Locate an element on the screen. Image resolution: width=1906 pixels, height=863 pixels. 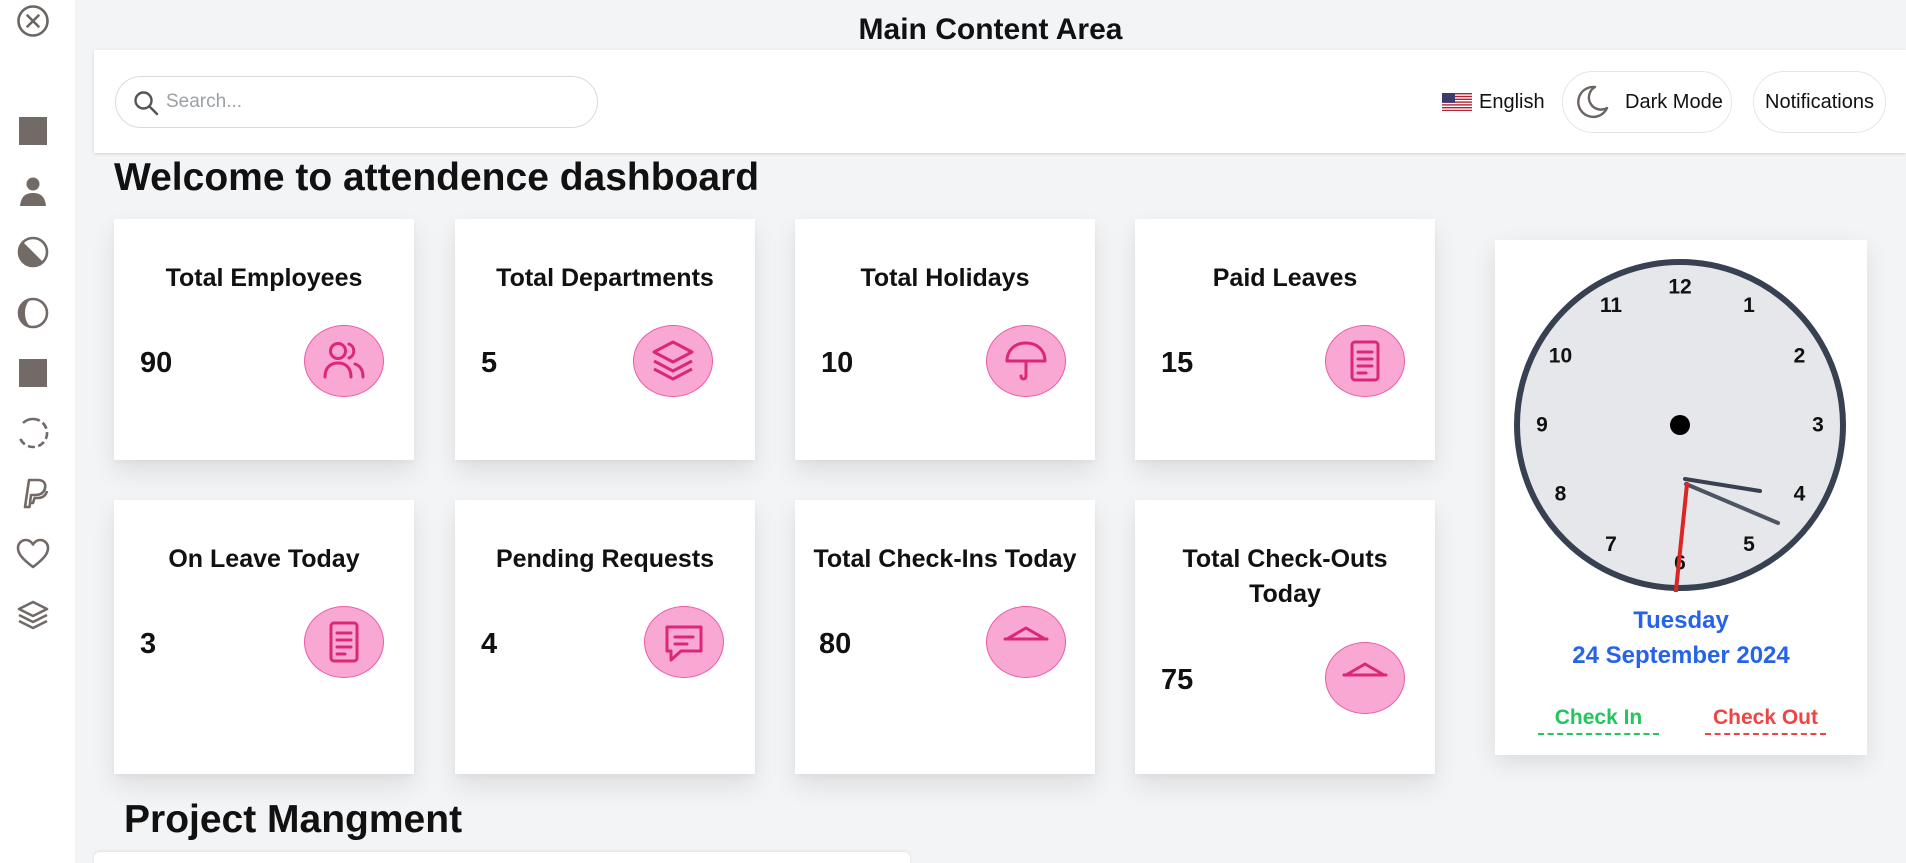
card-title: Pending Requests is located at coordinates (605, 559).